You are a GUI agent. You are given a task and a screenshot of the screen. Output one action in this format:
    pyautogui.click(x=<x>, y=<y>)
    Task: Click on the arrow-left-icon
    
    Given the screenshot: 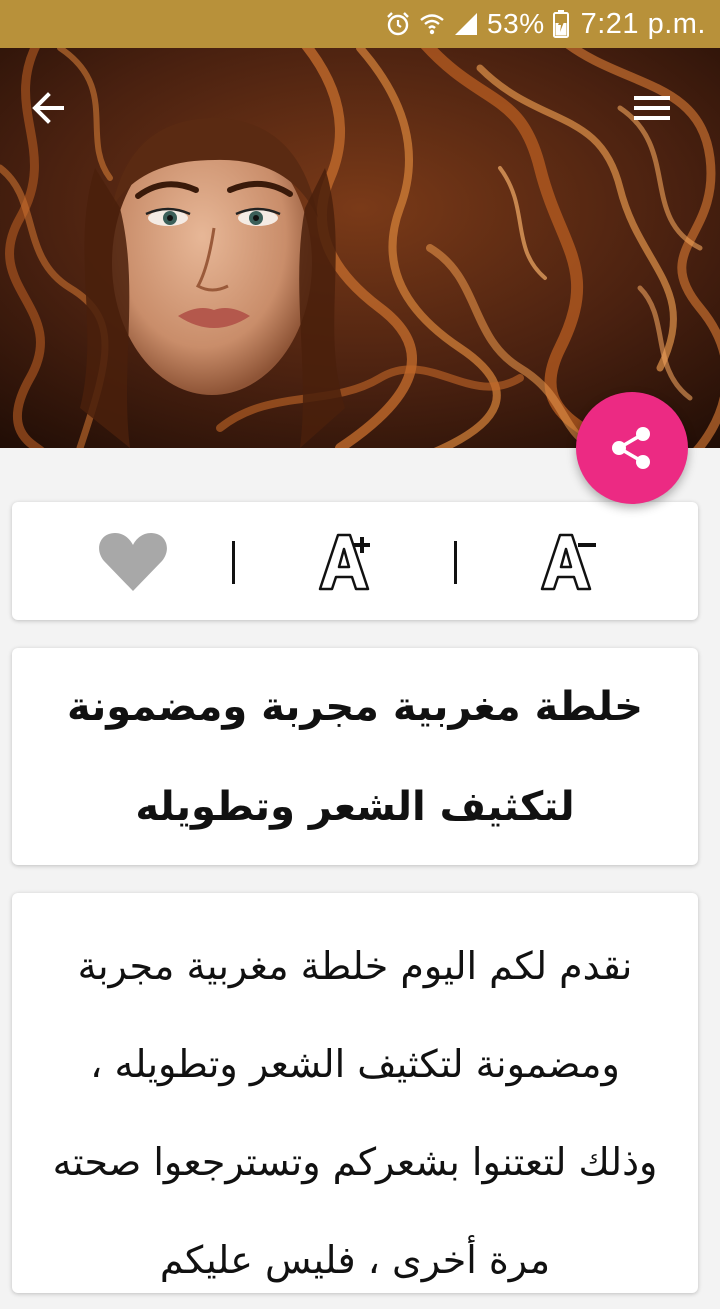 What is the action you would take?
    pyautogui.click(x=48, y=108)
    